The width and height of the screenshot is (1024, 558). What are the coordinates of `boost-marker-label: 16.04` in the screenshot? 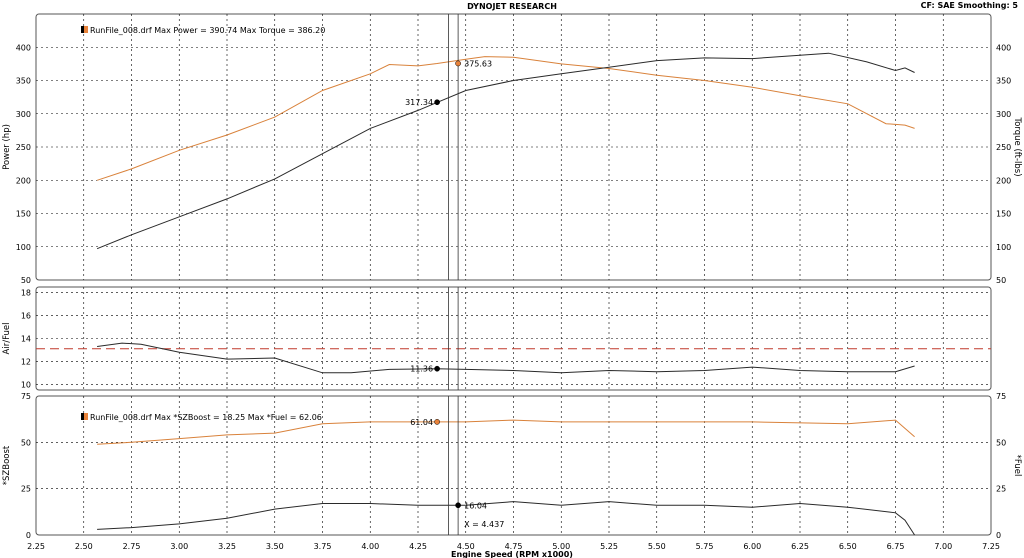 It's located at (475, 505).